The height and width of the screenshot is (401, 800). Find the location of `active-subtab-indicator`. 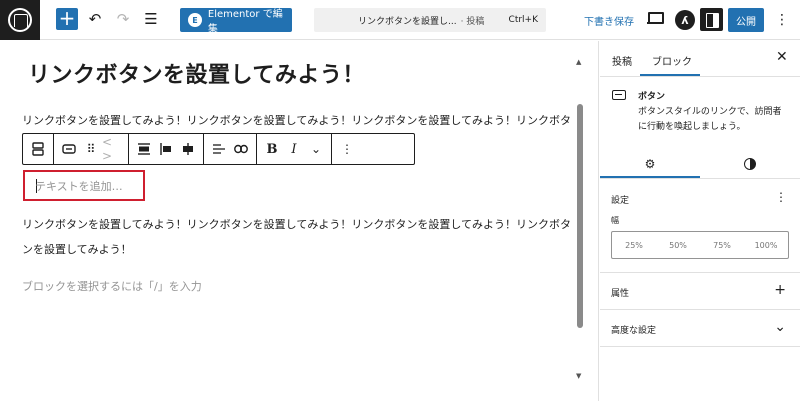

active-subtab-indicator is located at coordinates (650, 177).